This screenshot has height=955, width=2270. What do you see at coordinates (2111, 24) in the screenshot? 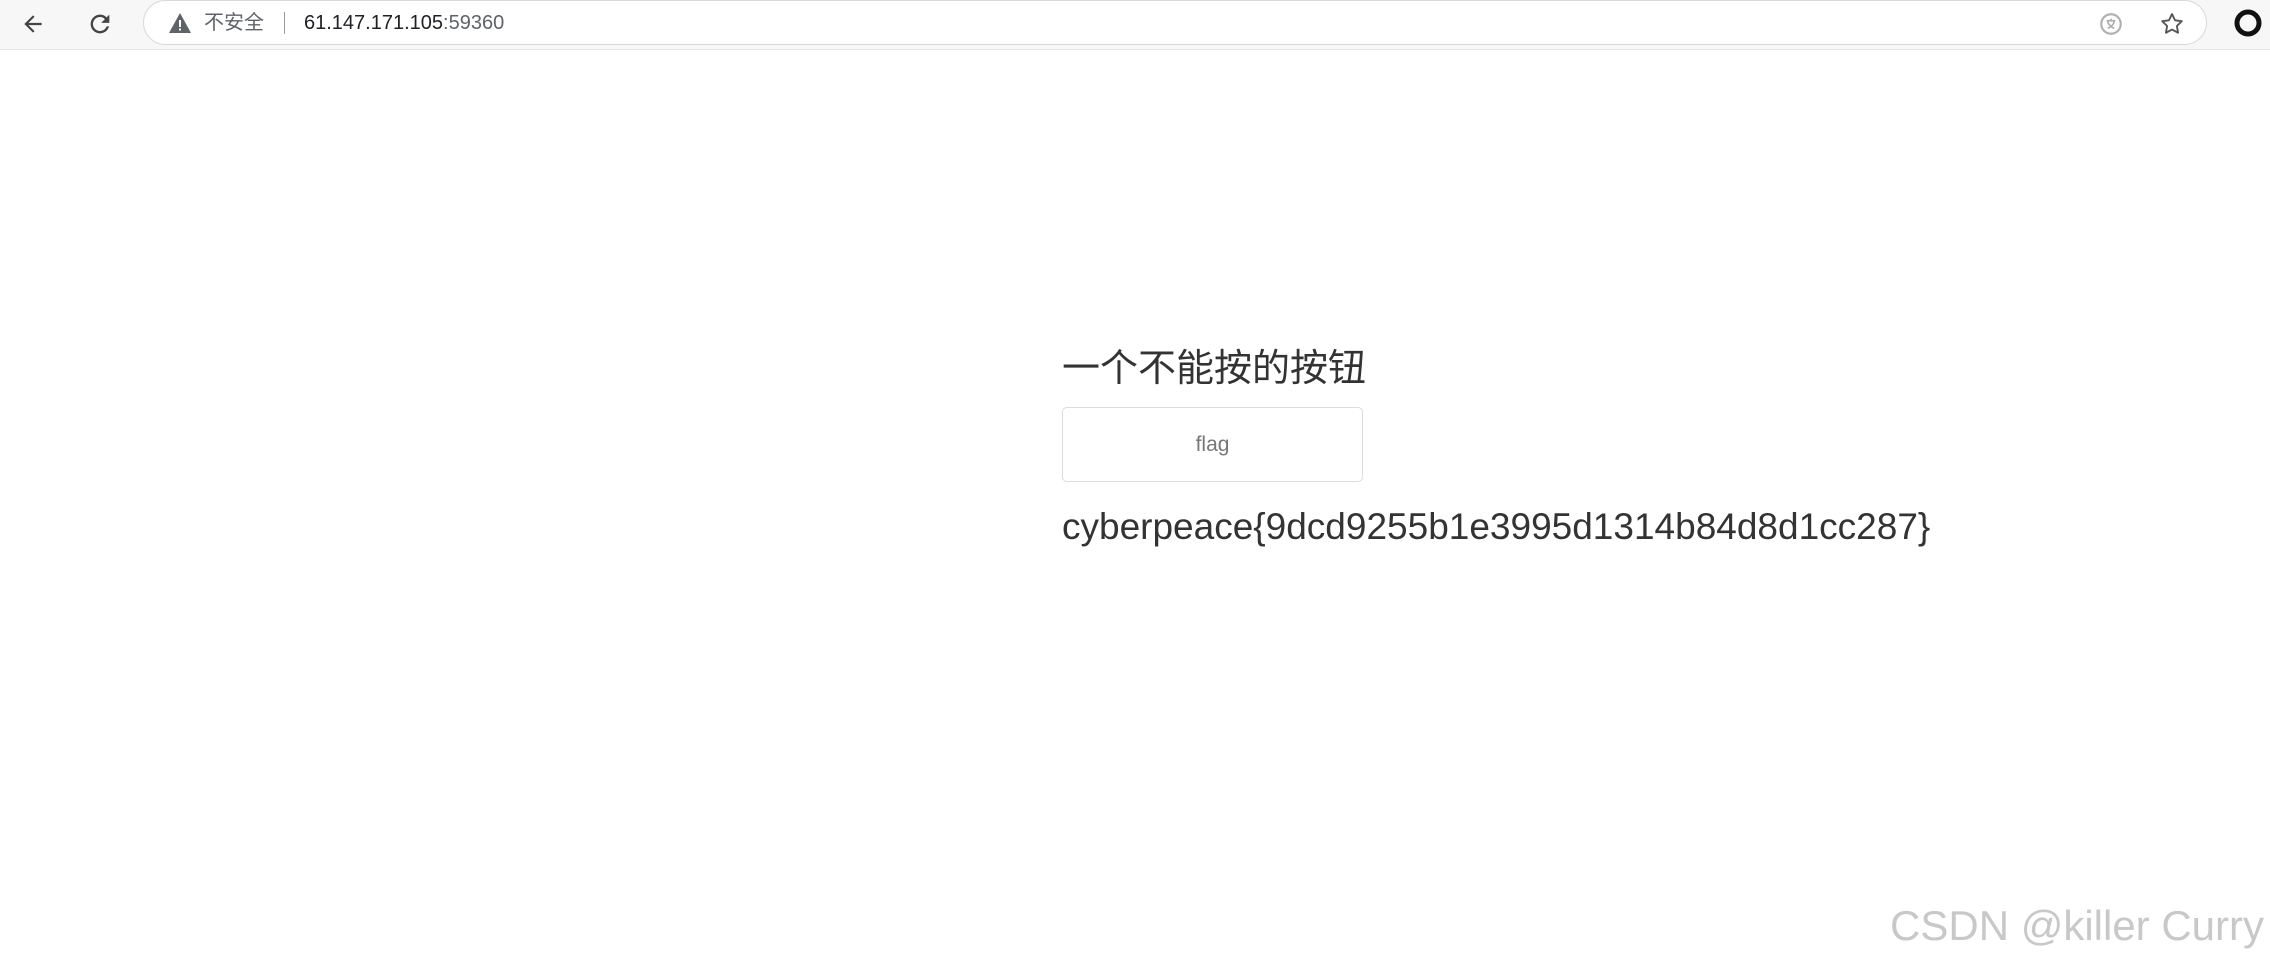
I see `translate-icon` at bounding box center [2111, 24].